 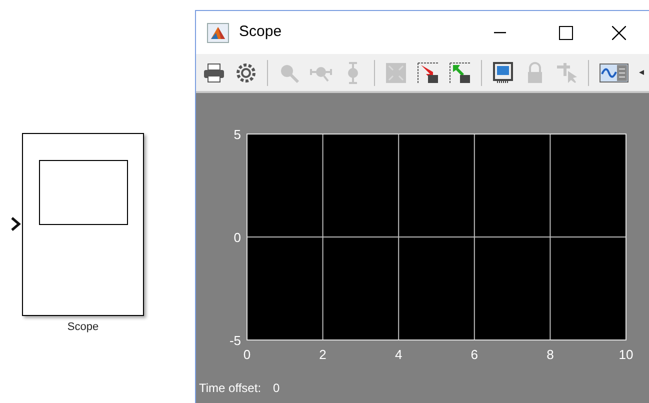 I want to click on app-logo-icon, so click(x=218, y=32).